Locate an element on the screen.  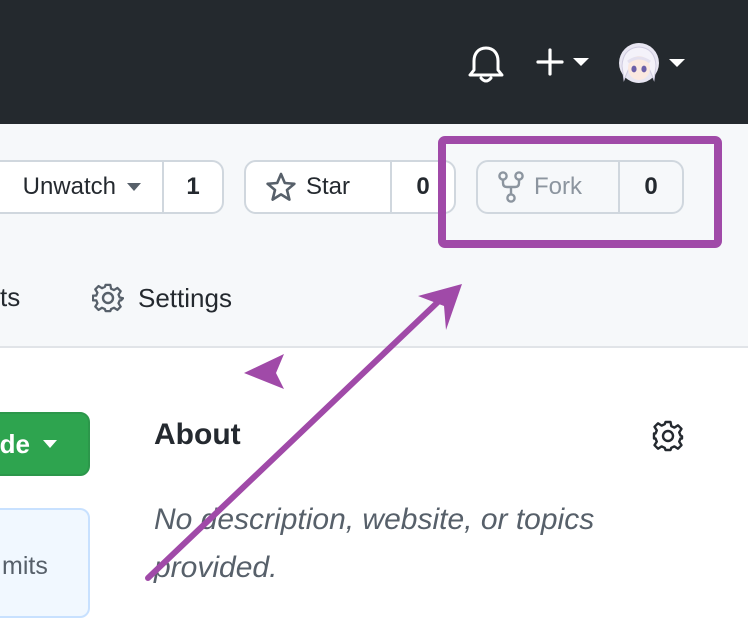
commits-link: mits is located at coordinates (25, 566).